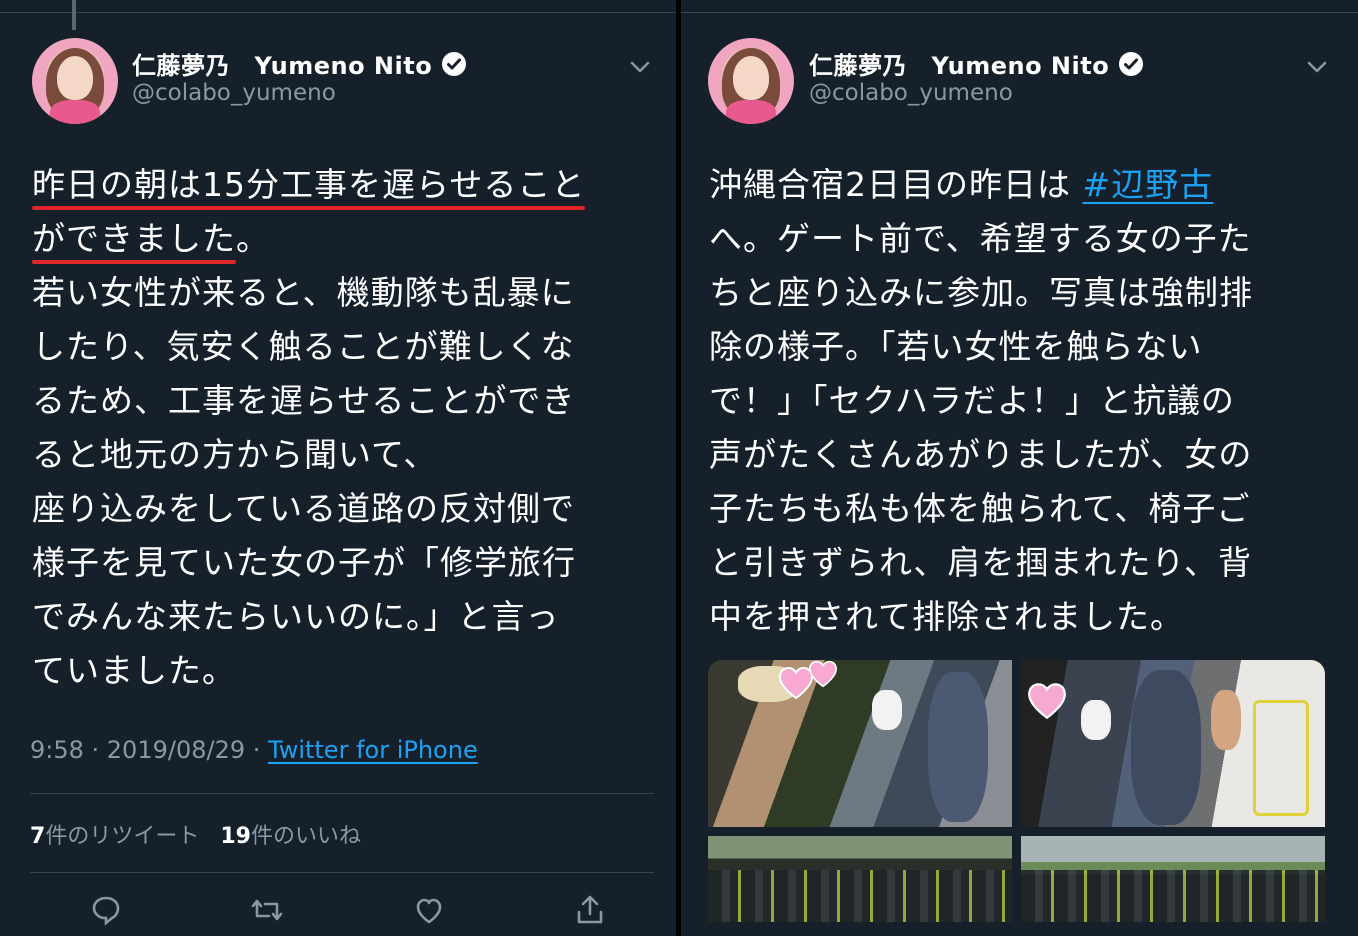  What do you see at coordinates (309, 185) in the screenshot?
I see `underlined-line-1: 昨日の朝は15分工事を遅らせること` at bounding box center [309, 185].